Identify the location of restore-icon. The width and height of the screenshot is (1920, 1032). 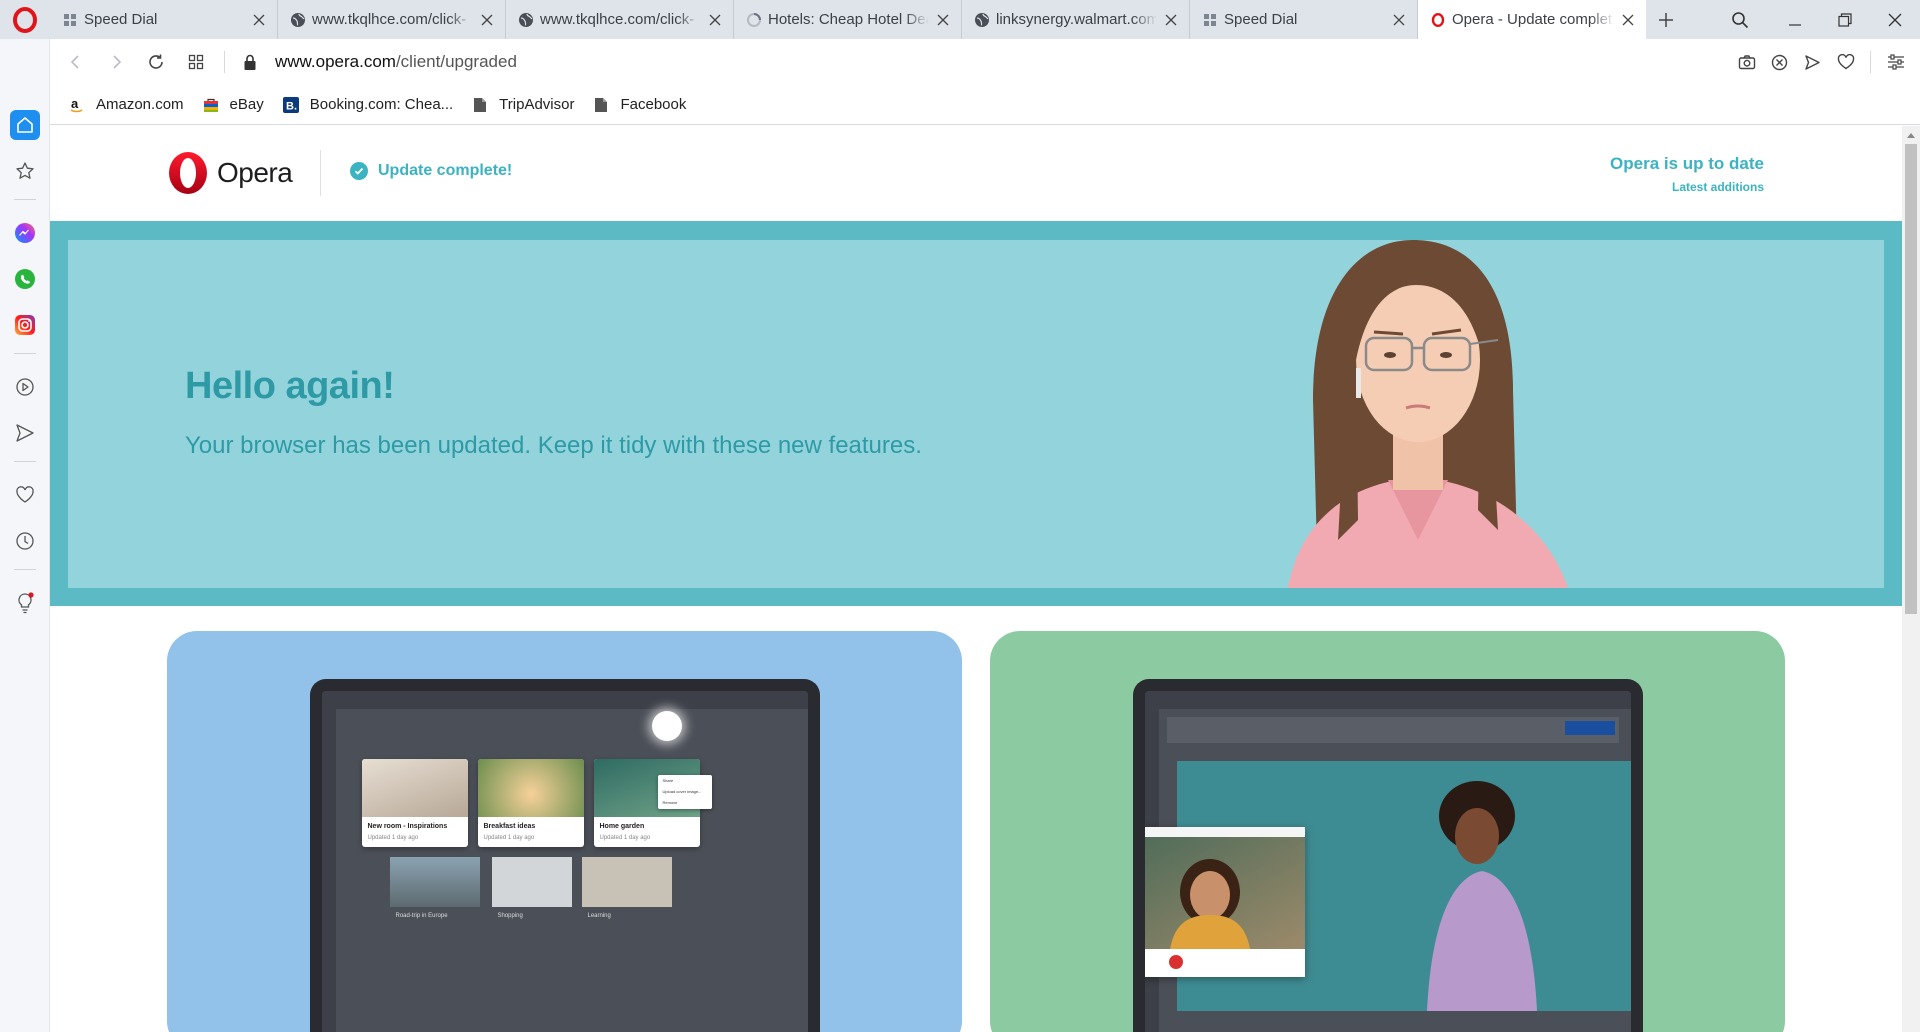
(1845, 19).